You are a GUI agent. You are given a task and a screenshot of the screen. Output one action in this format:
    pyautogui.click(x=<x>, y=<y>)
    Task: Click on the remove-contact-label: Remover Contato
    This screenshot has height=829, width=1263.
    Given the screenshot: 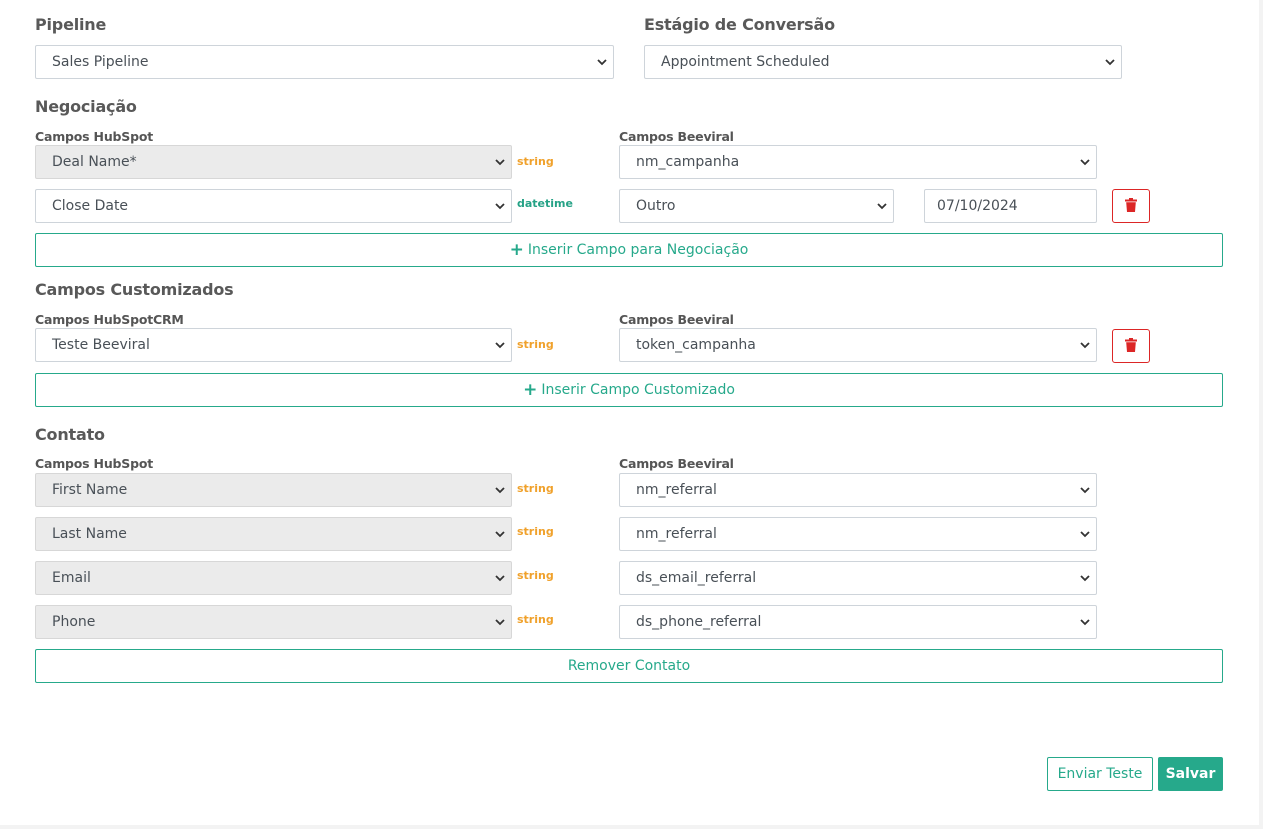 What is the action you would take?
    pyautogui.click(x=629, y=666)
    